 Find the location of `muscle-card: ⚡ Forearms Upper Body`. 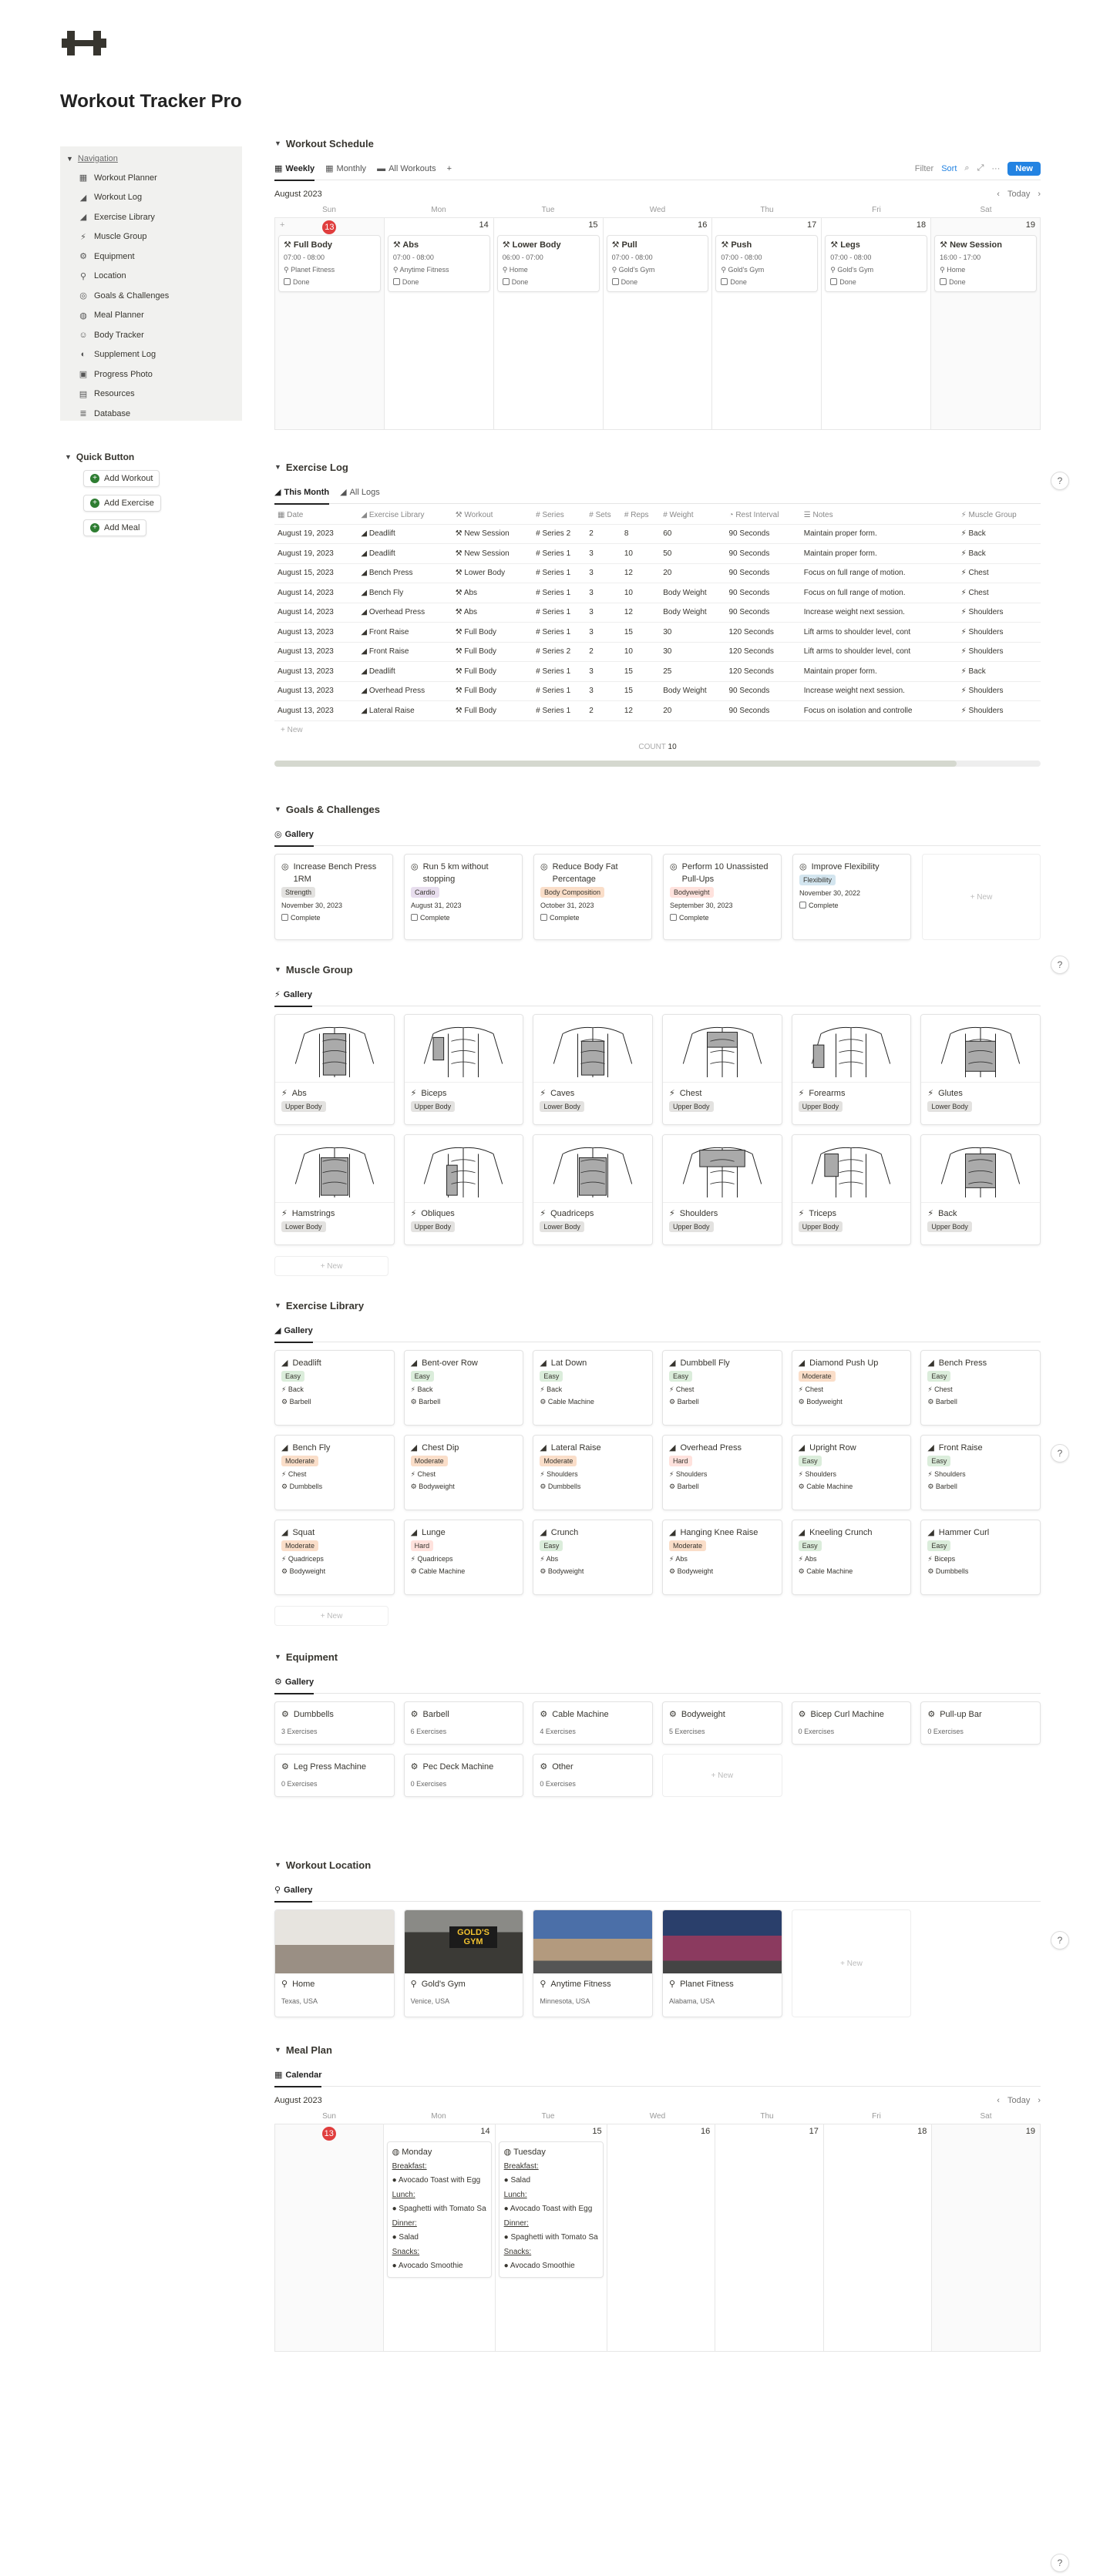

muscle-card: ⚡ Forearms Upper Body is located at coordinates (852, 1069).